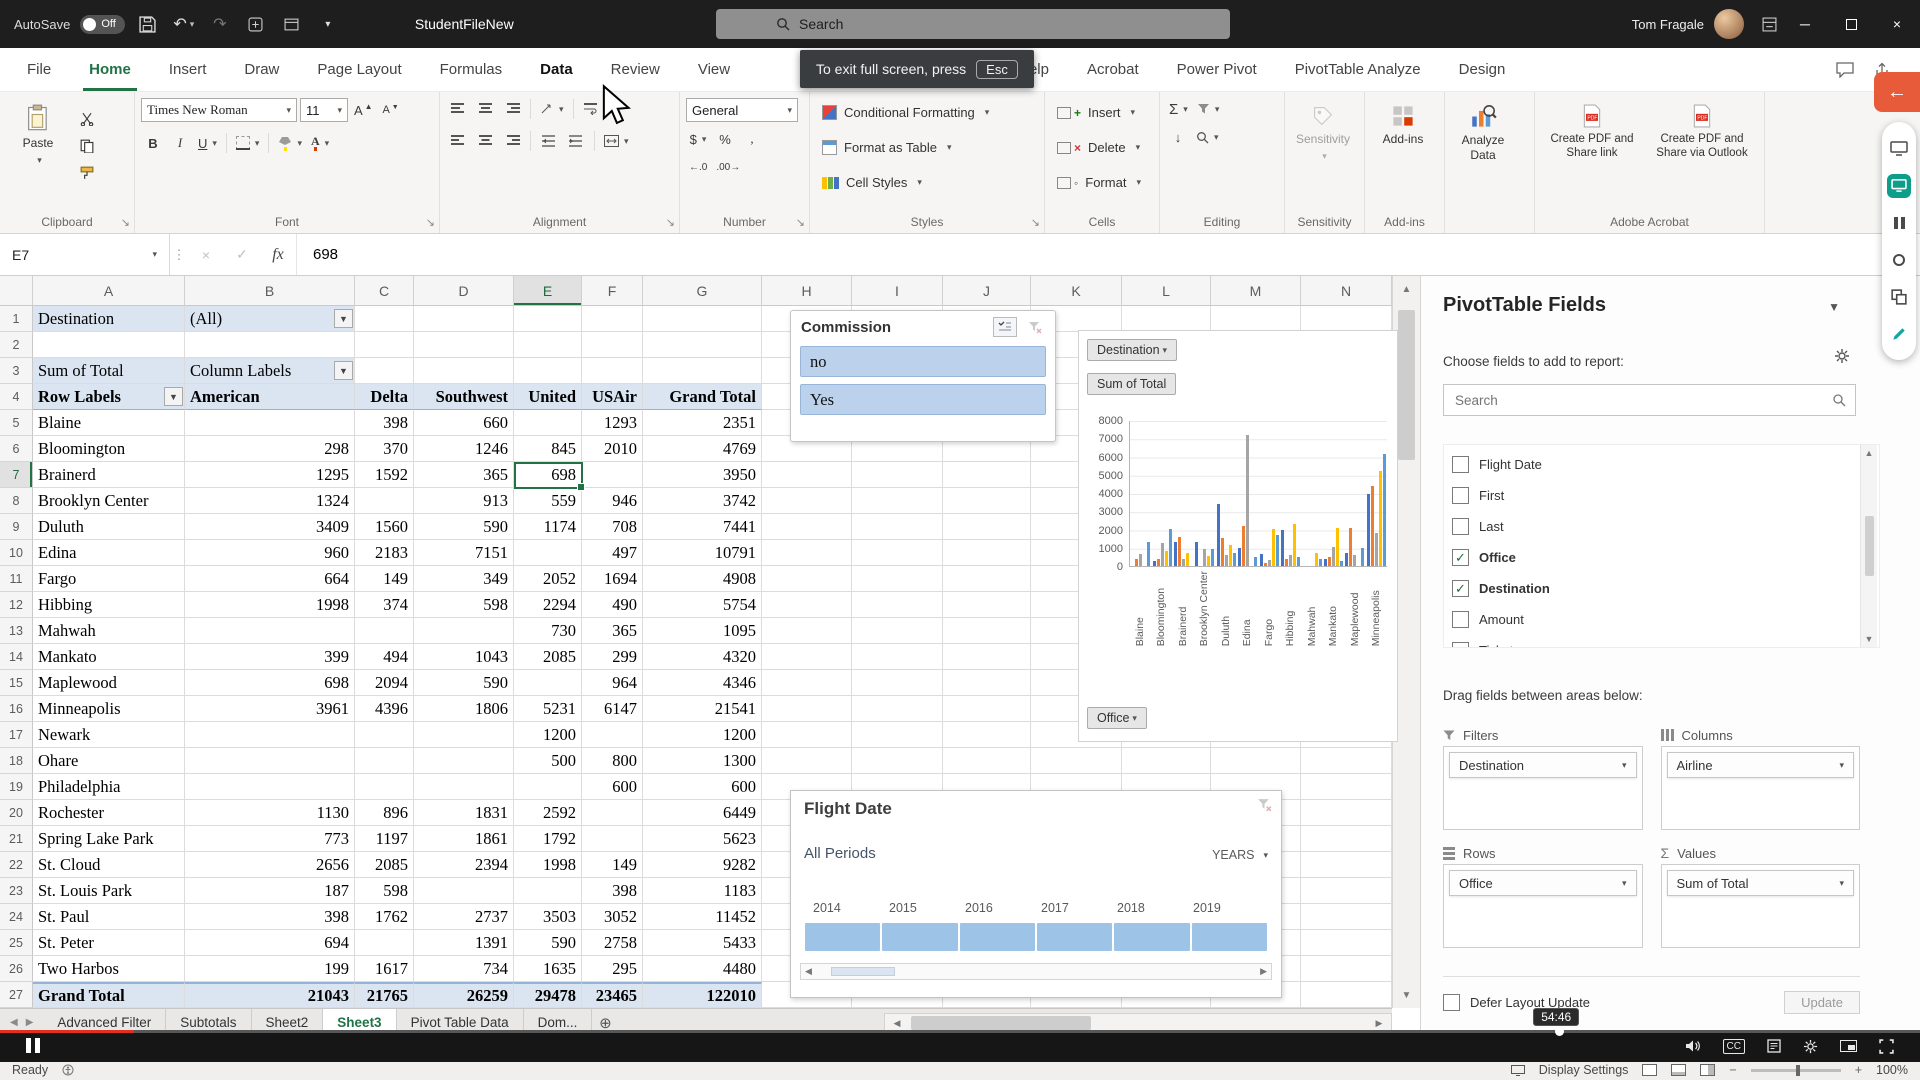  I want to click on cell-I18, so click(897, 761).